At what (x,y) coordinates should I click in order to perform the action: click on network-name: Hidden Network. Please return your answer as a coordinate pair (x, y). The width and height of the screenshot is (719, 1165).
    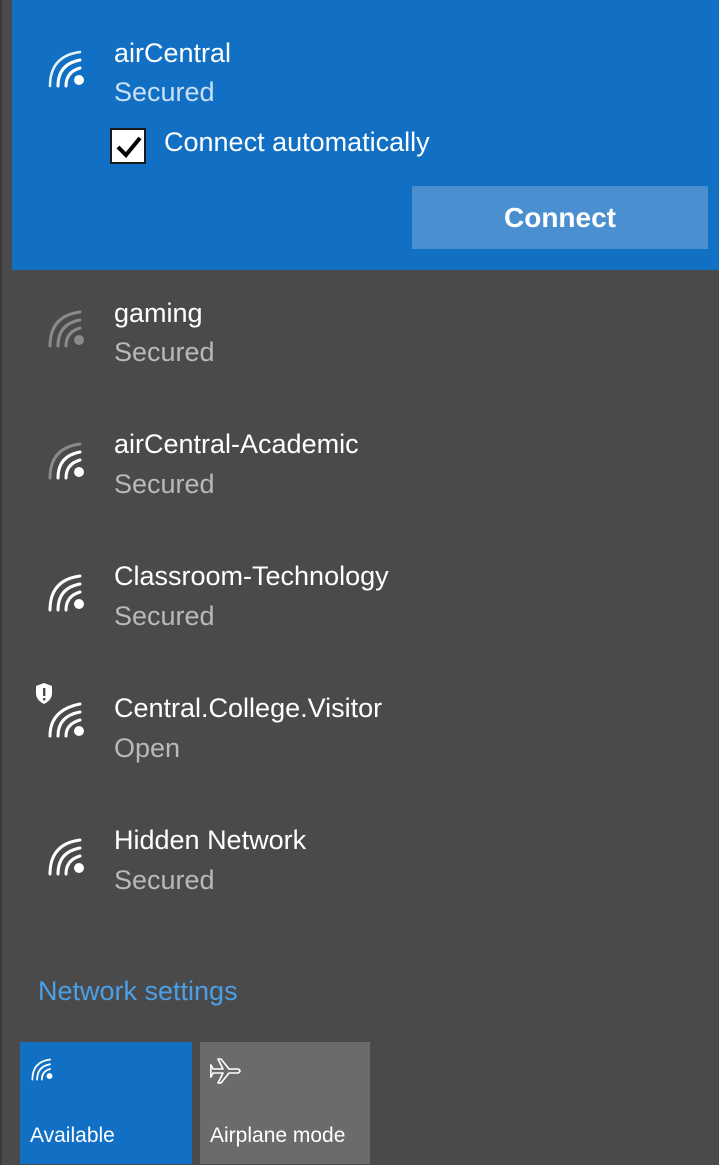
    Looking at the image, I should click on (210, 840).